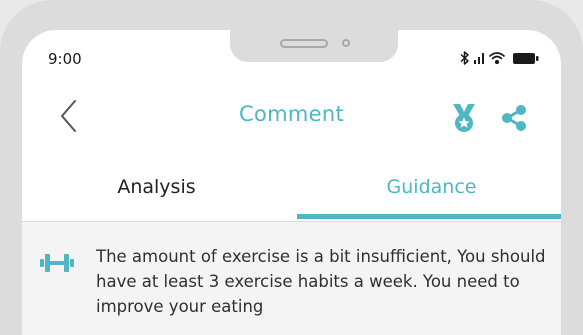  I want to click on notch, so click(314, 46).